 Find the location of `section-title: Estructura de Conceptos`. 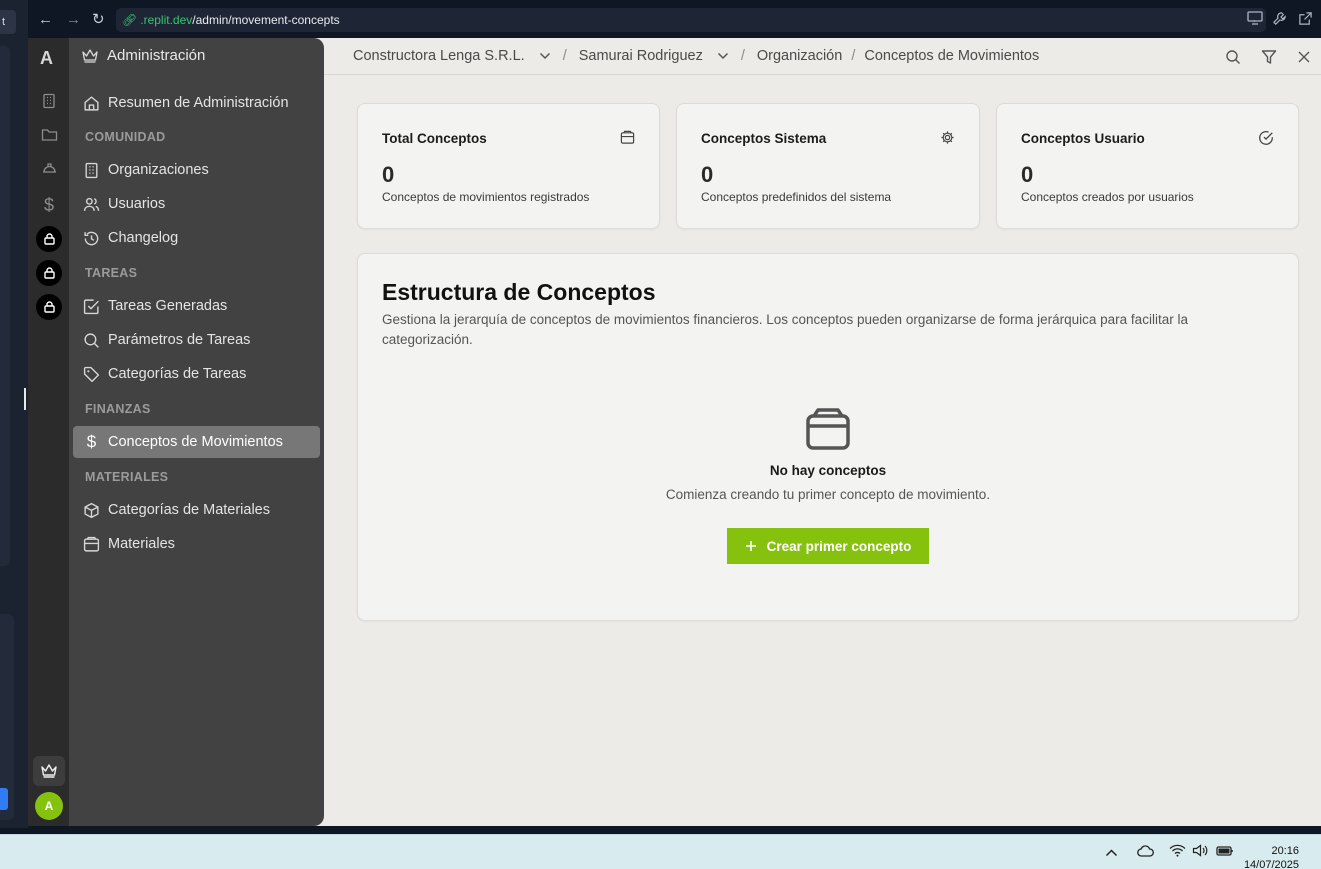

section-title: Estructura de Conceptos is located at coordinates (519, 292).